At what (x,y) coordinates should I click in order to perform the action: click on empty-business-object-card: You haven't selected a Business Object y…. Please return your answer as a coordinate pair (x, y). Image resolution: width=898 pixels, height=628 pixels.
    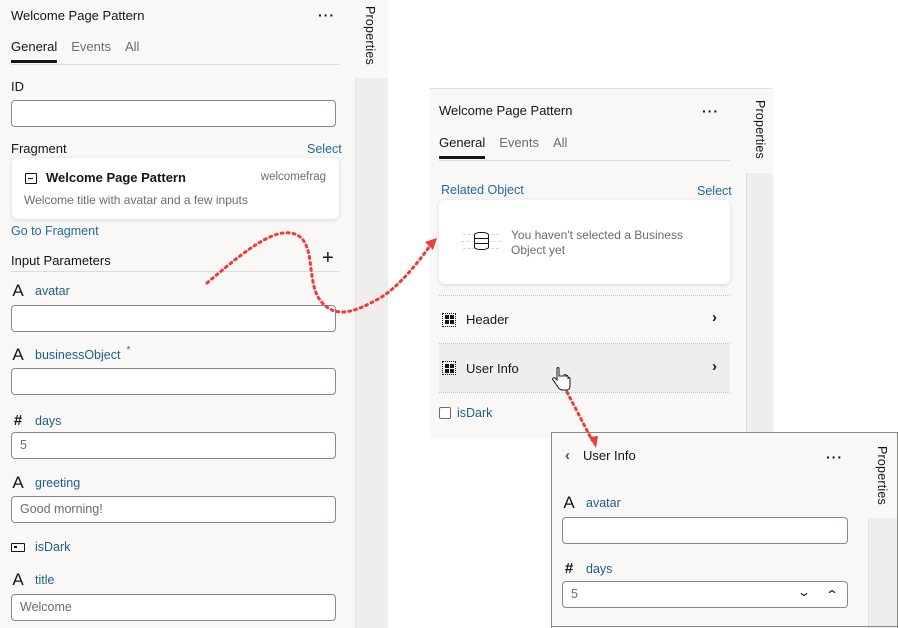
    Looking at the image, I should click on (584, 242).